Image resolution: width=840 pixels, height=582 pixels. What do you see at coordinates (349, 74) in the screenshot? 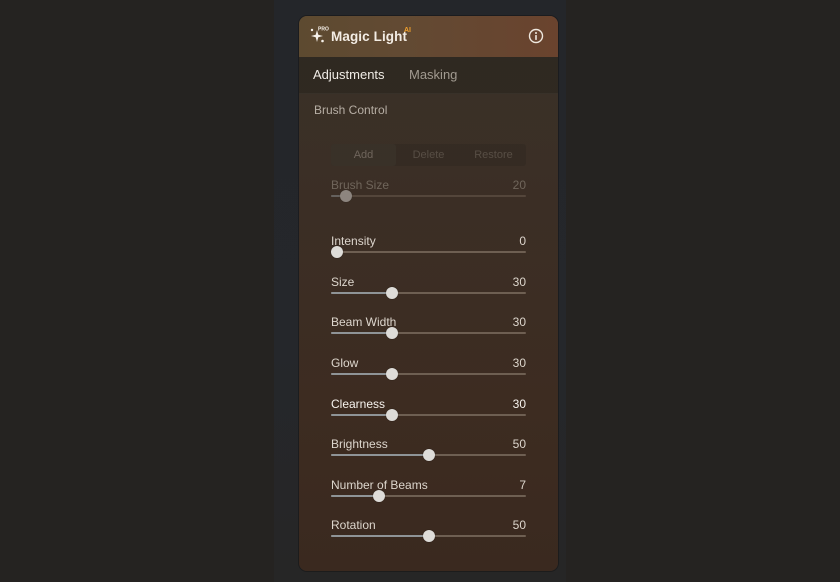
I see `tab-adjustments: Adjustments` at bounding box center [349, 74].